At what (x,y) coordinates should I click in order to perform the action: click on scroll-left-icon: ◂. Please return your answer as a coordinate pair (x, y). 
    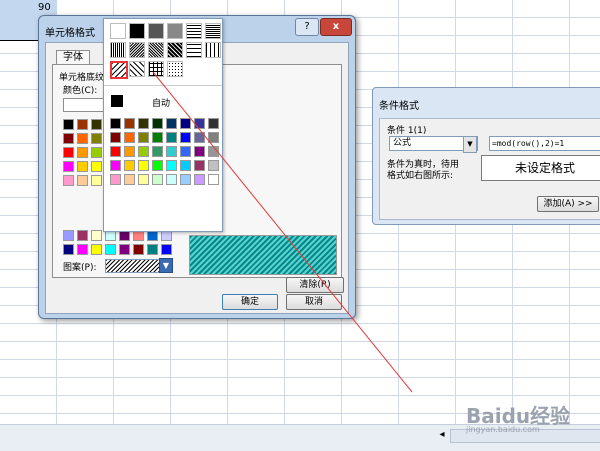
    Looking at the image, I should click on (442, 435).